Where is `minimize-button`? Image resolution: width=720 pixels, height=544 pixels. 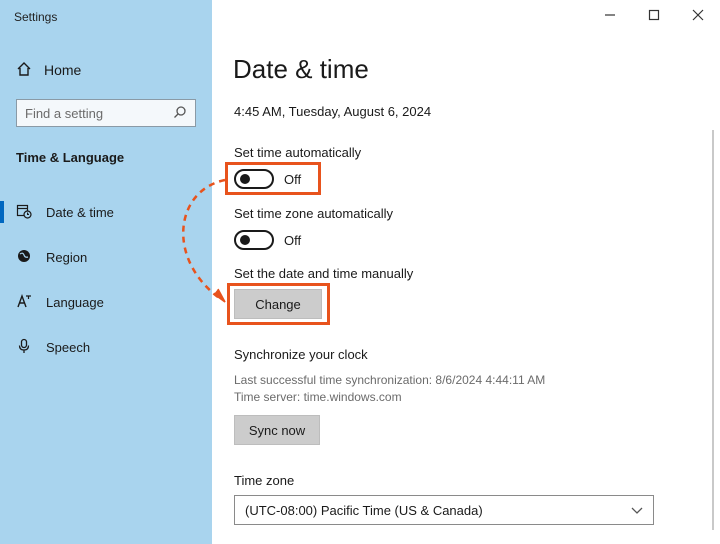
minimize-button is located at coordinates (610, 16).